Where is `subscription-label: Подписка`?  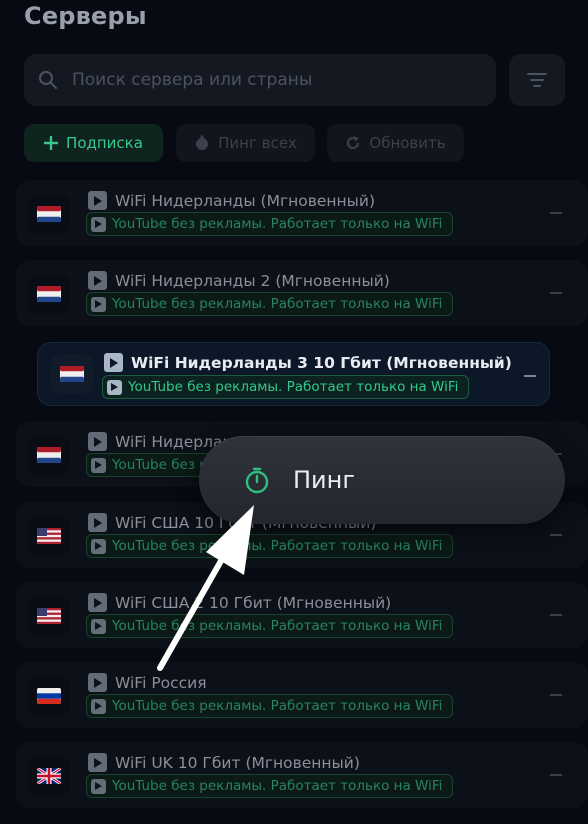 subscription-label: Подписка is located at coordinates (104, 143).